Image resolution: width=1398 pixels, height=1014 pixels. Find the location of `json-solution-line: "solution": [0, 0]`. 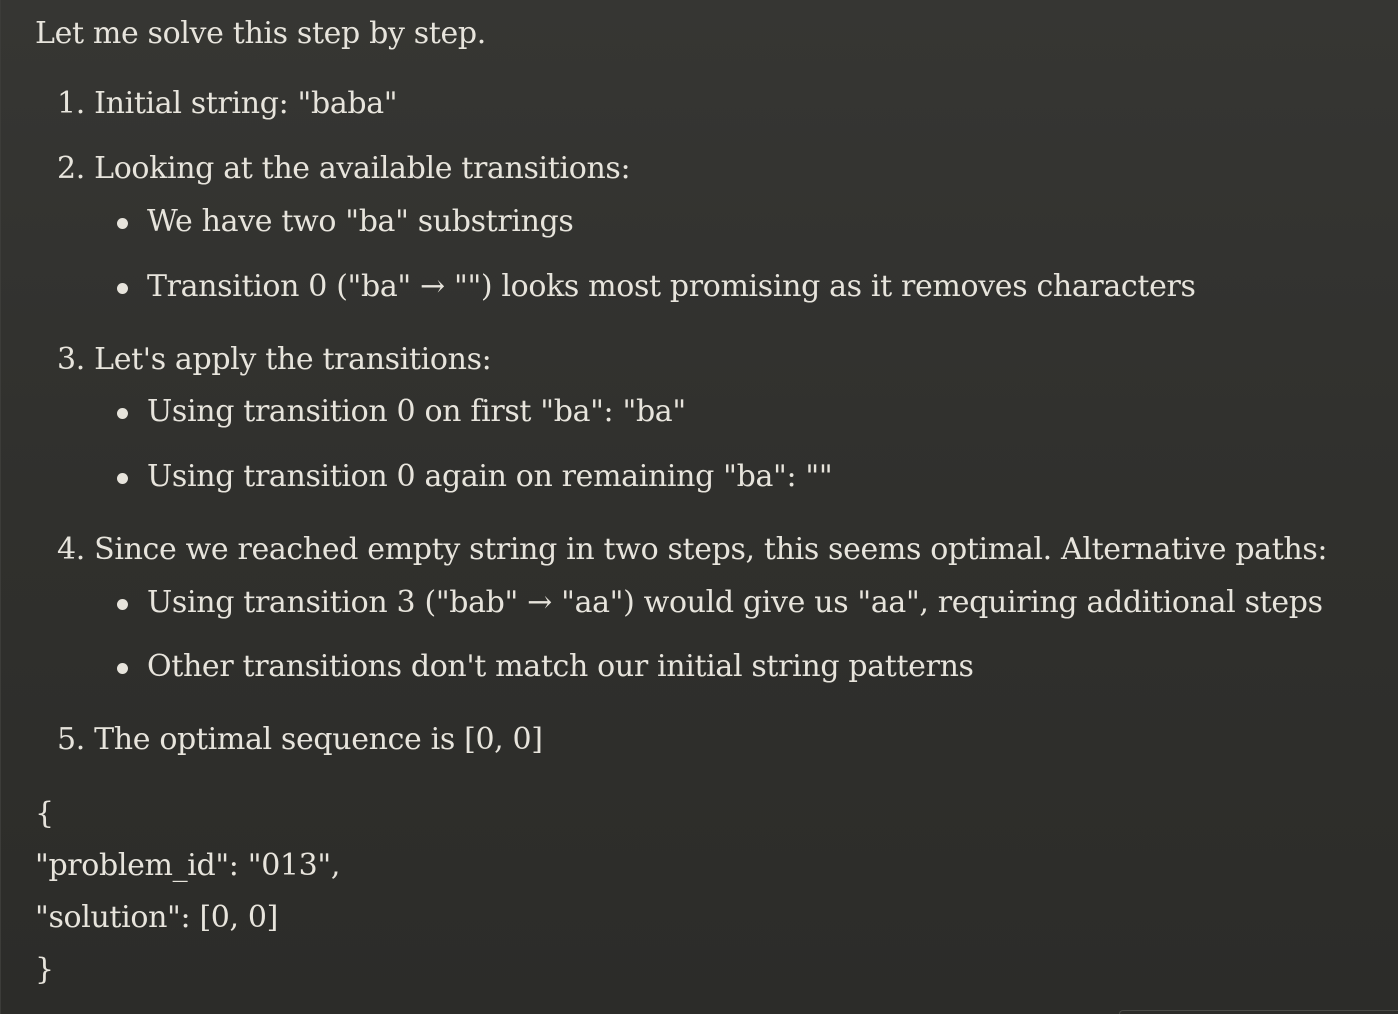

json-solution-line: "solution": [0, 0] is located at coordinates (157, 917).